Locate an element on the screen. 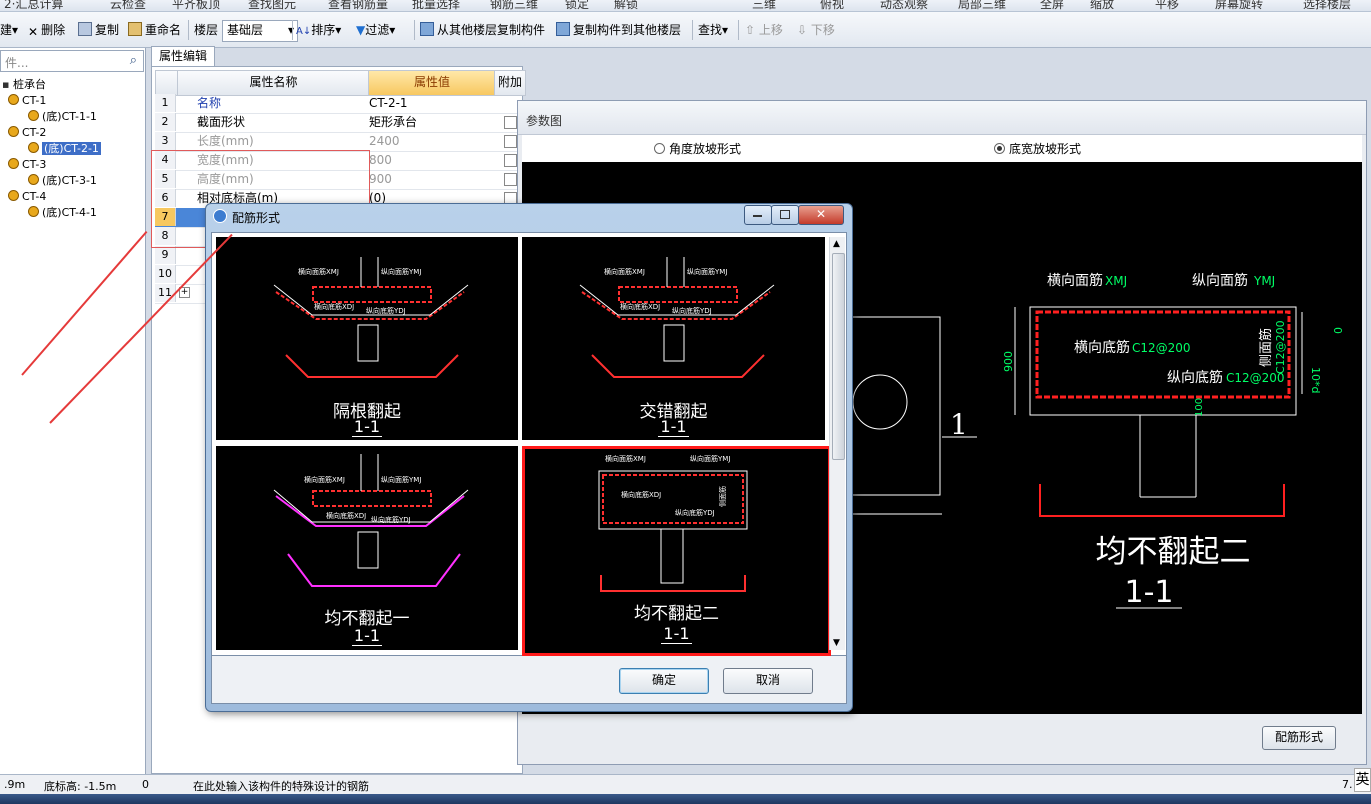 The width and height of the screenshot is (1371, 804). menu-cloud-check: 云检查 is located at coordinates (128, 5).